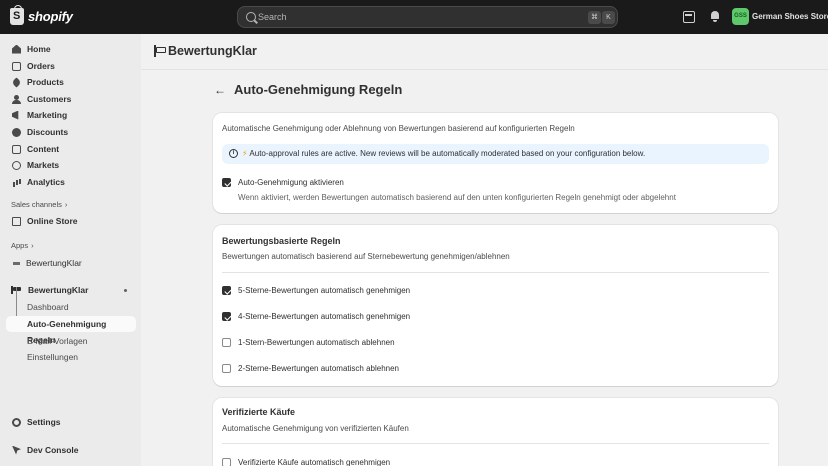 The height and width of the screenshot is (466, 828). Describe the element at coordinates (71, 165) in the screenshot. I see `sidebar-item-markets: Markets` at that location.